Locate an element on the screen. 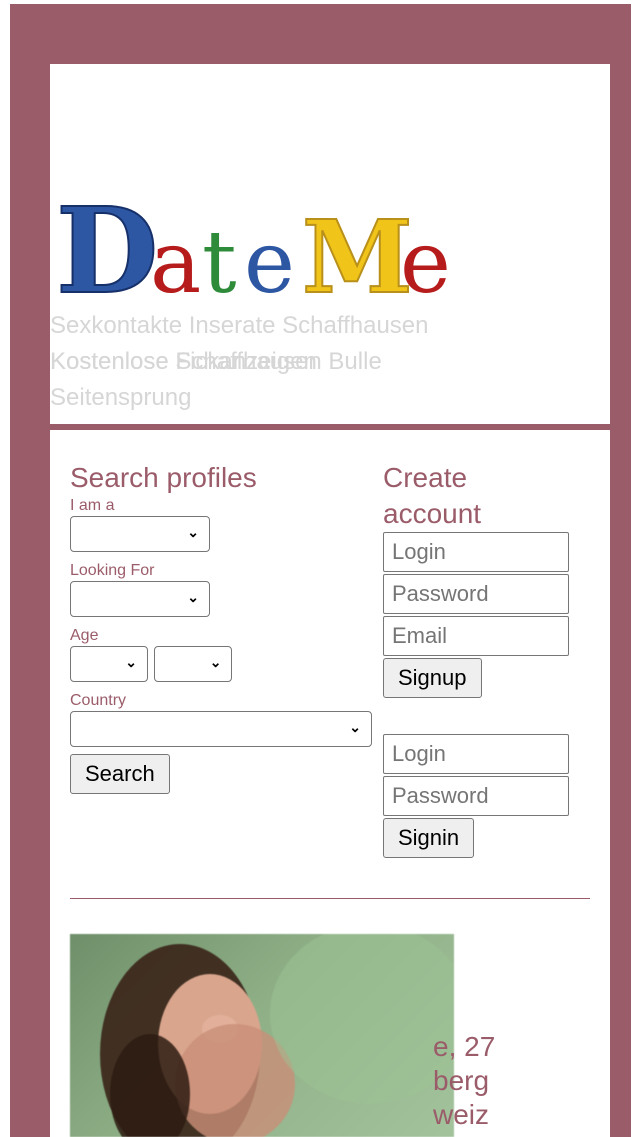 Image resolution: width=639 pixels, height=1137 pixels. create-account-title: Create account is located at coordinates (432, 495).